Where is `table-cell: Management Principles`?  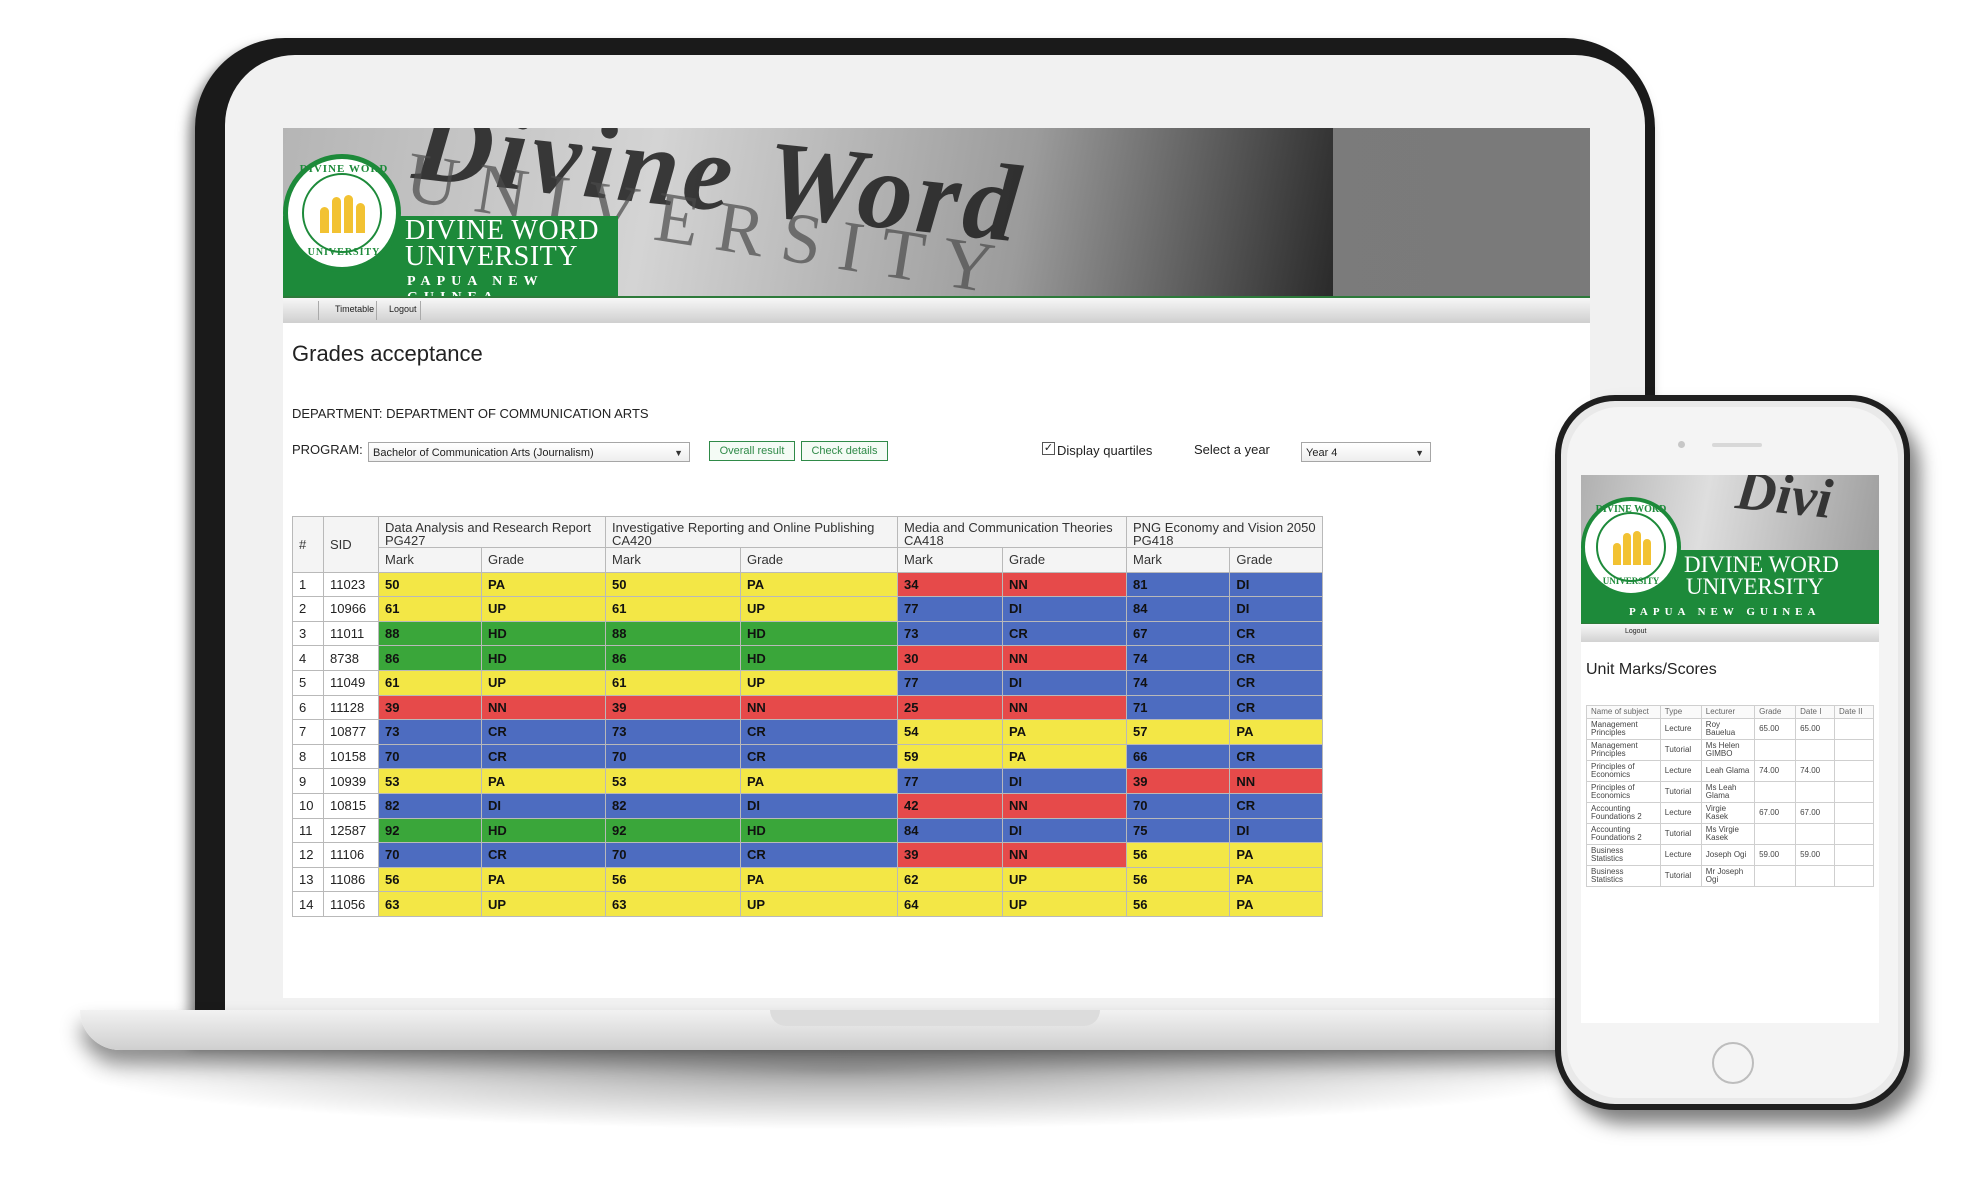
table-cell: Management Principles is located at coordinates (1623, 750).